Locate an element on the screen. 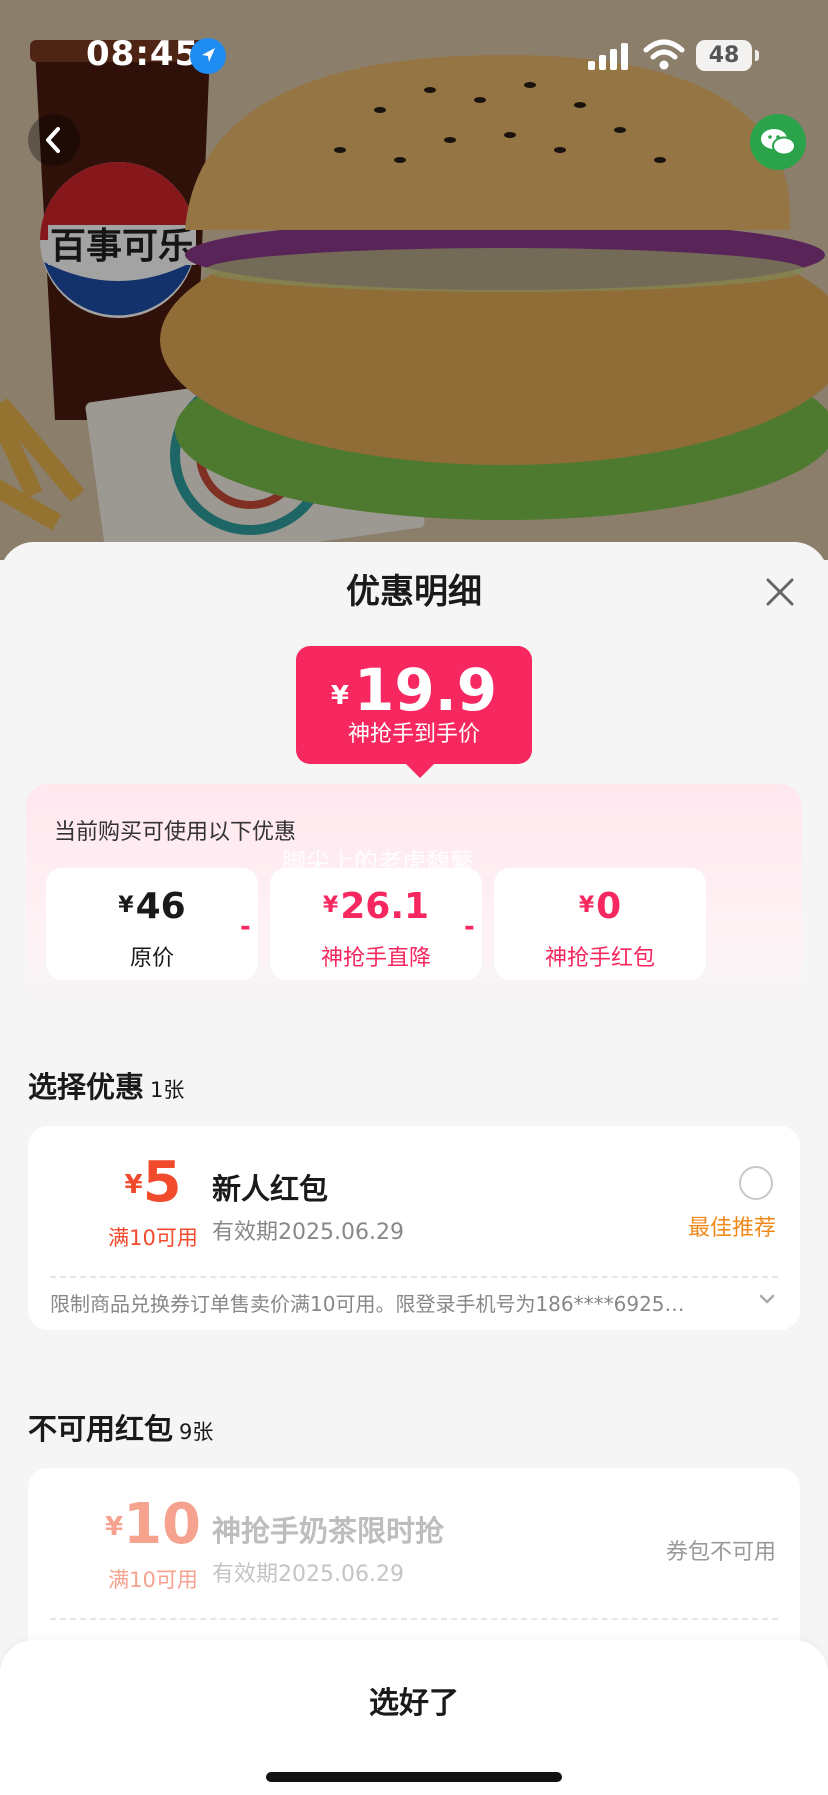 The image size is (828, 1795). home-indicator is located at coordinates (414, 1777).